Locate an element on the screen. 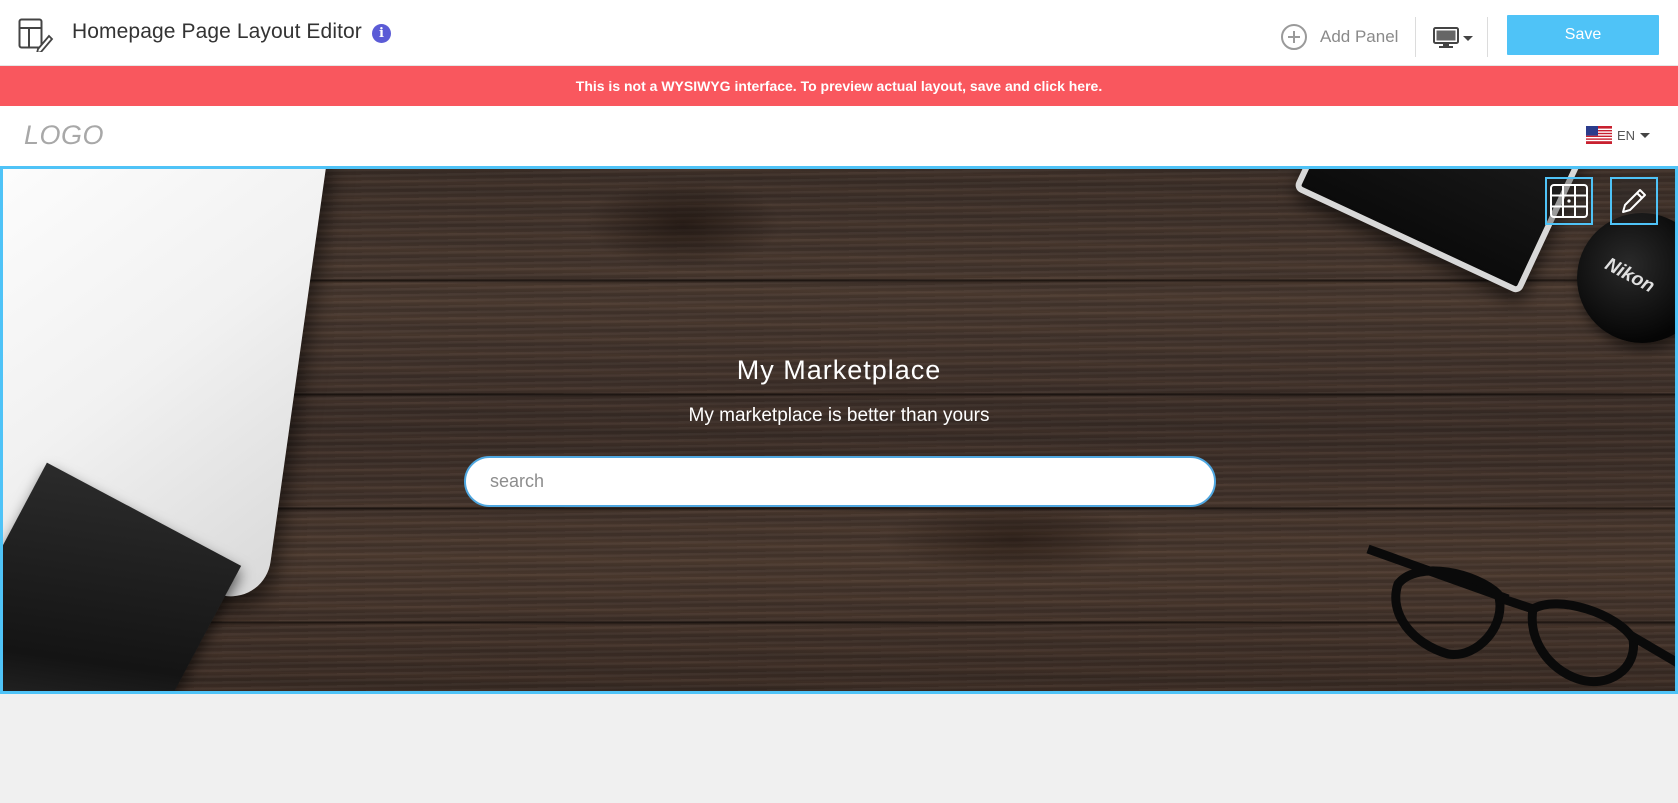  site-header-panel: LOGO EN is located at coordinates (839, 136).